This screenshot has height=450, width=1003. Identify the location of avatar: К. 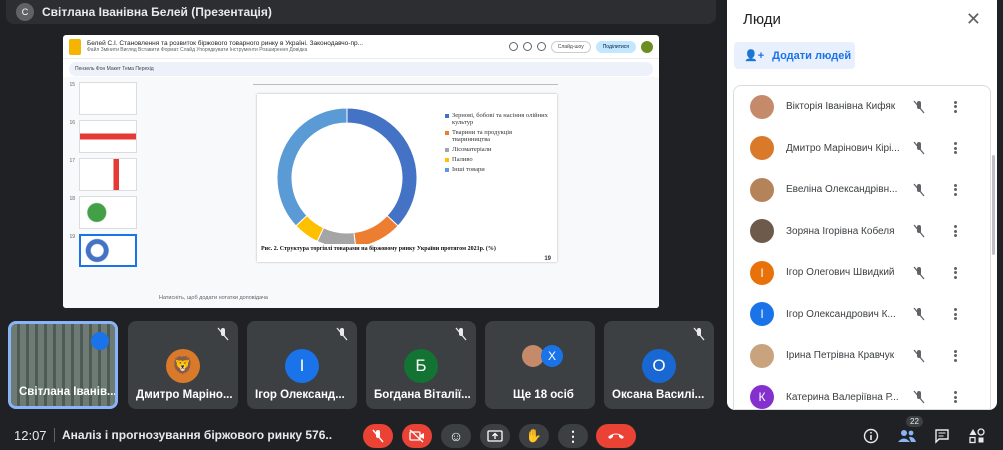
(762, 397).